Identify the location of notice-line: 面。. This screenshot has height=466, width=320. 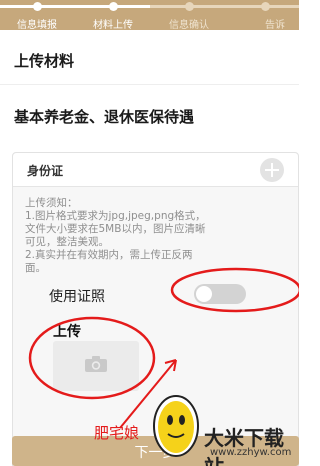
(35, 268).